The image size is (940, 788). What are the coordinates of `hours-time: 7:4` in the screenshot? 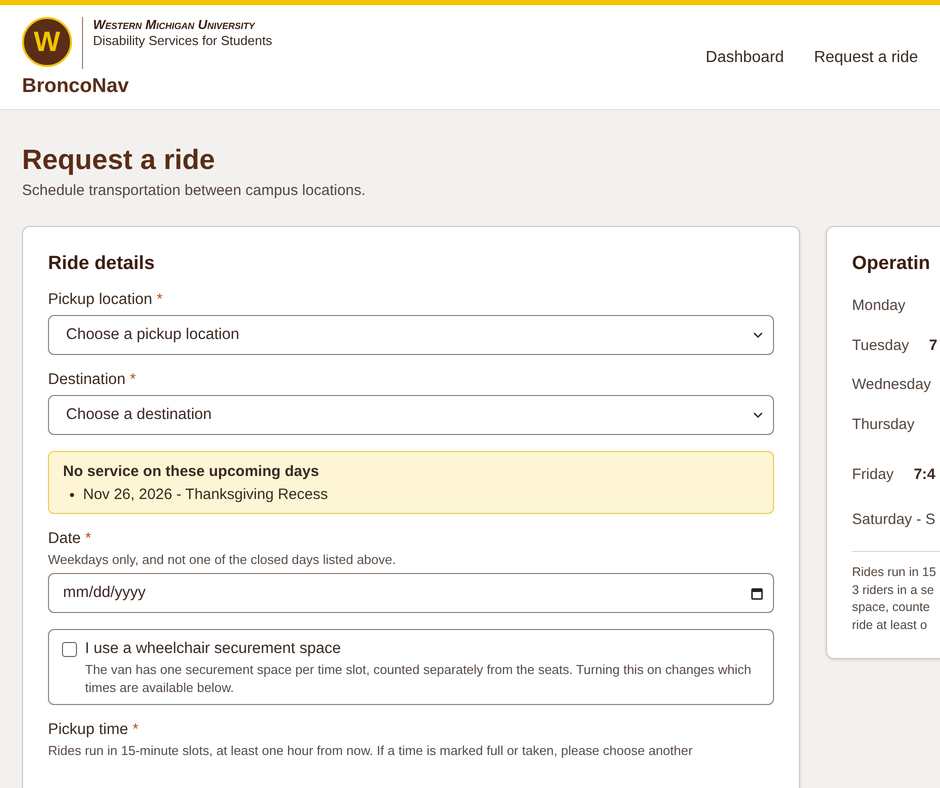 It's located at (925, 474).